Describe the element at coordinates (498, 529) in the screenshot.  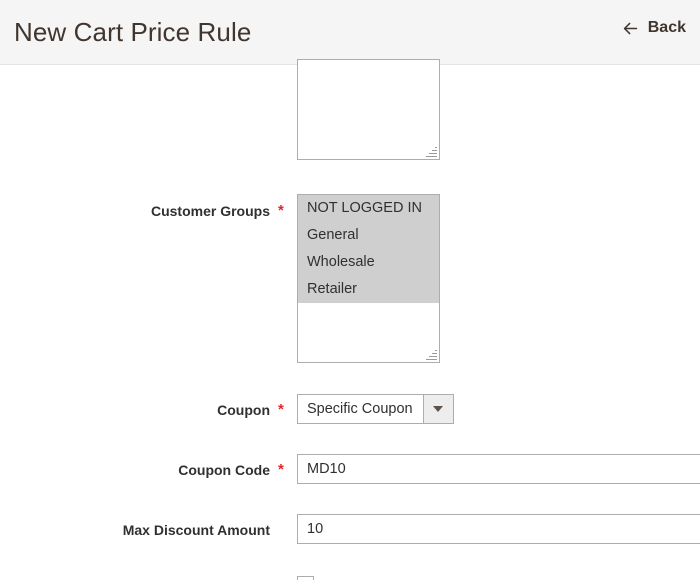
I see `max-discount-amount-input` at that location.